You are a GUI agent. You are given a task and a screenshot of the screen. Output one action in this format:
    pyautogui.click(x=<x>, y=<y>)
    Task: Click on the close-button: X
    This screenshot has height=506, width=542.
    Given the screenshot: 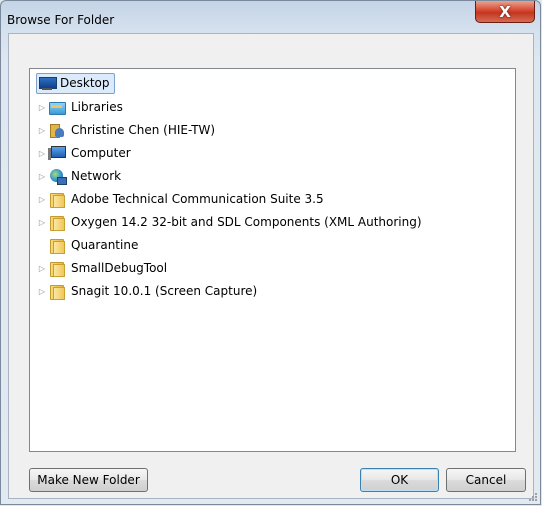 What is the action you would take?
    pyautogui.click(x=505, y=12)
    